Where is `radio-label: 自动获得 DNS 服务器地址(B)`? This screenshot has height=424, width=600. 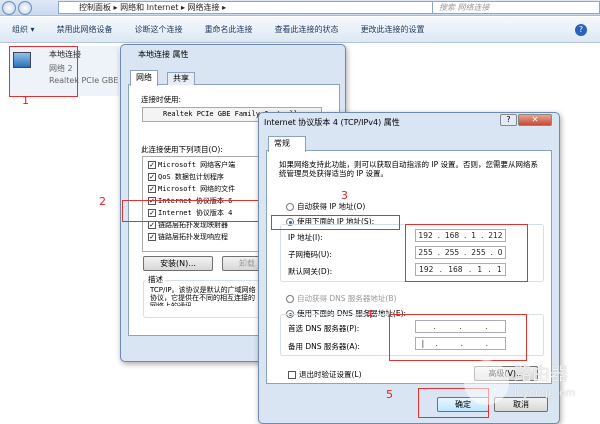 radio-label: 自动获得 DNS 服务器地址(B) is located at coordinates (347, 298).